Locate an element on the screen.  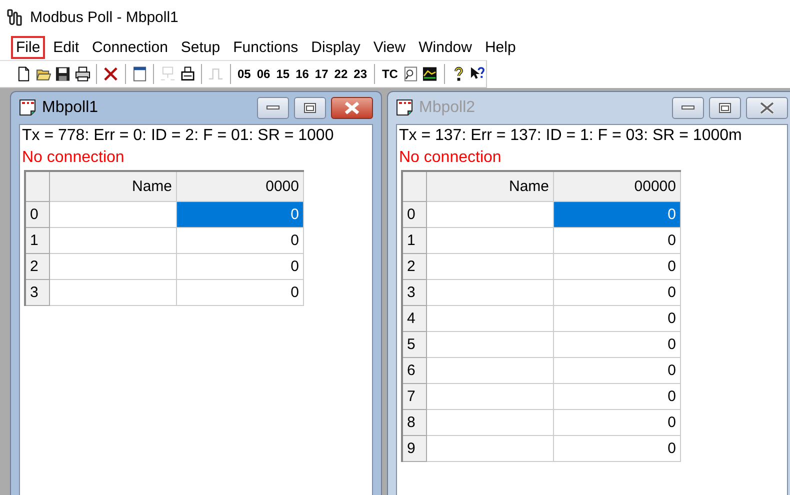
window-icon is located at coordinates (140, 74).